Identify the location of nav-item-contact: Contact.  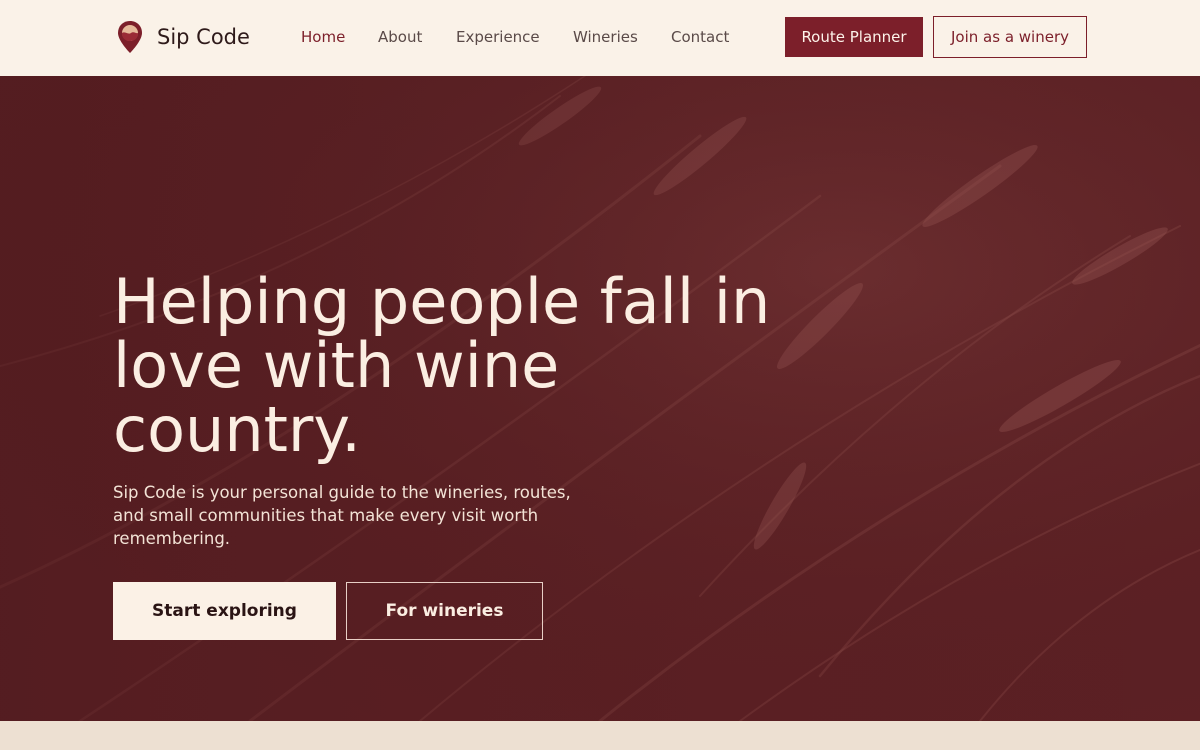
(700, 37).